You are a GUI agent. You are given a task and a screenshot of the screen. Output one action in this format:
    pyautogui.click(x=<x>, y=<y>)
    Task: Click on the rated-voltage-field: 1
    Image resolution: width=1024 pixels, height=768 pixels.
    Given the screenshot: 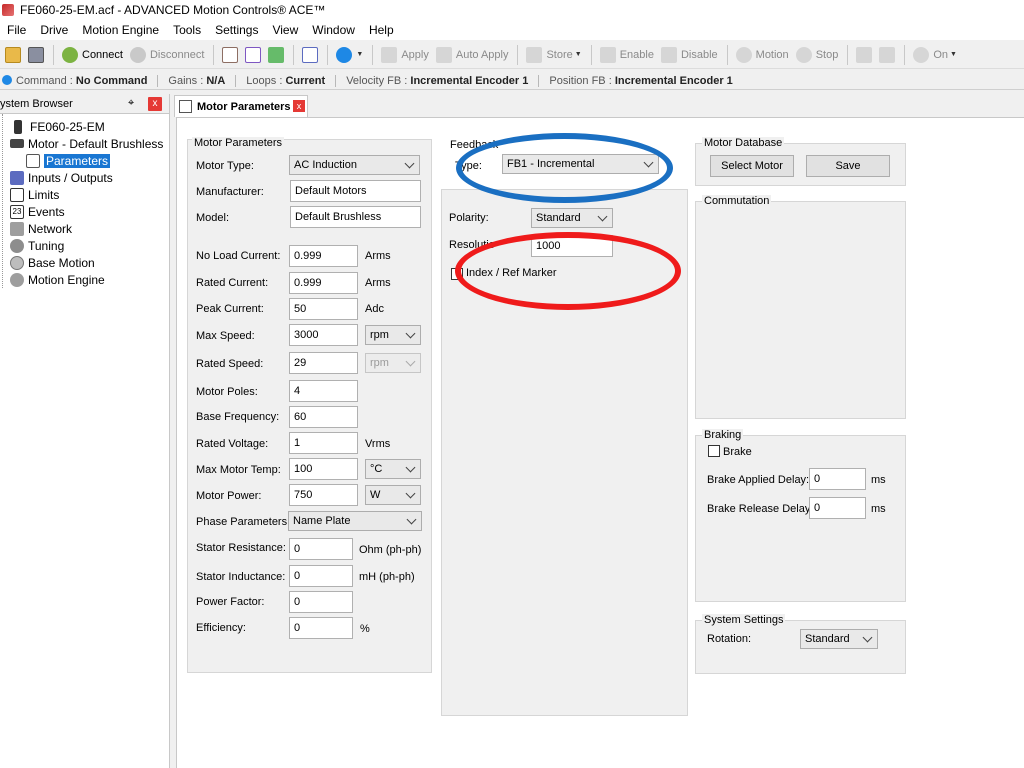 What is the action you would take?
    pyautogui.click(x=323, y=443)
    